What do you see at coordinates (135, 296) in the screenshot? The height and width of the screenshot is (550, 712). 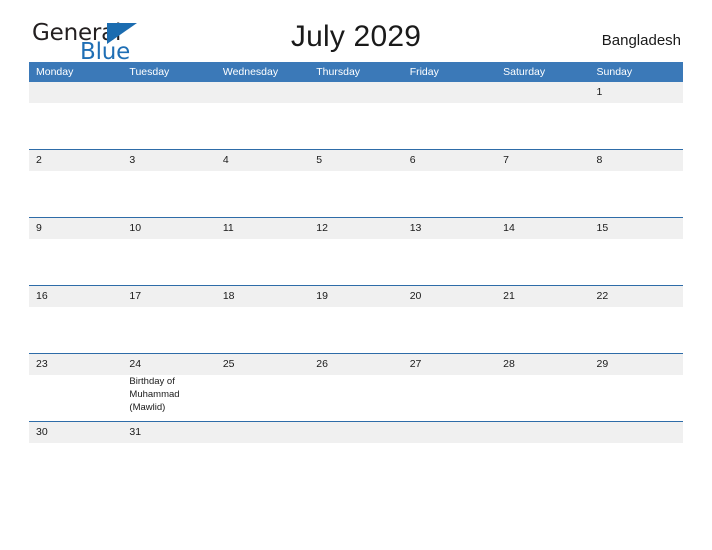 I see `day-number: 17` at bounding box center [135, 296].